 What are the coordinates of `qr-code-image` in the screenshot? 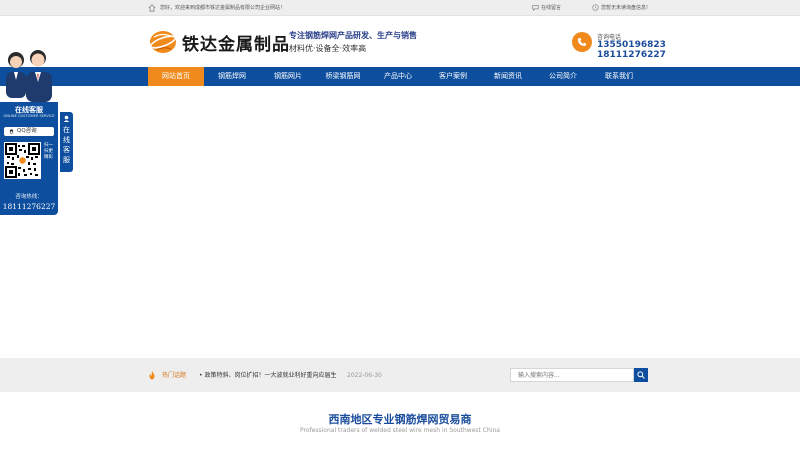 It's located at (22, 160).